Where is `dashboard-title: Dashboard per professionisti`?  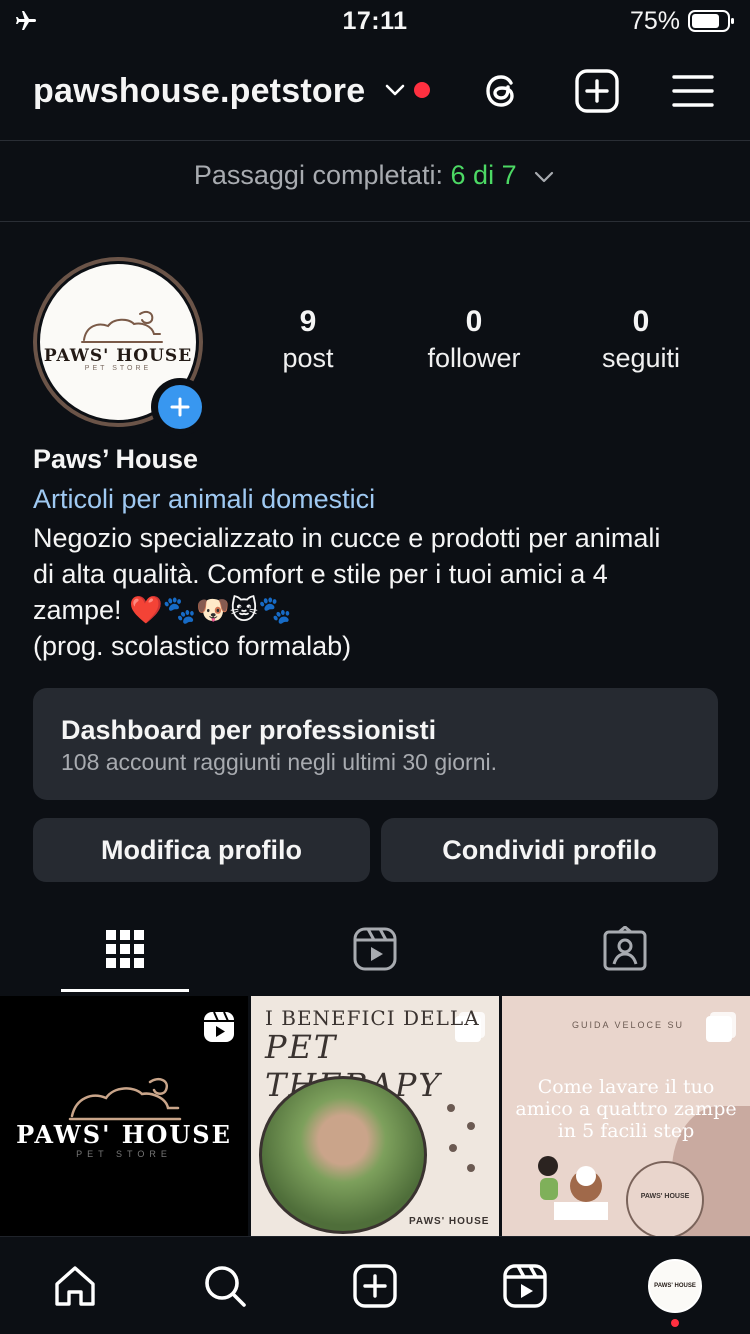 dashboard-title: Dashboard per professionisti is located at coordinates (249, 730).